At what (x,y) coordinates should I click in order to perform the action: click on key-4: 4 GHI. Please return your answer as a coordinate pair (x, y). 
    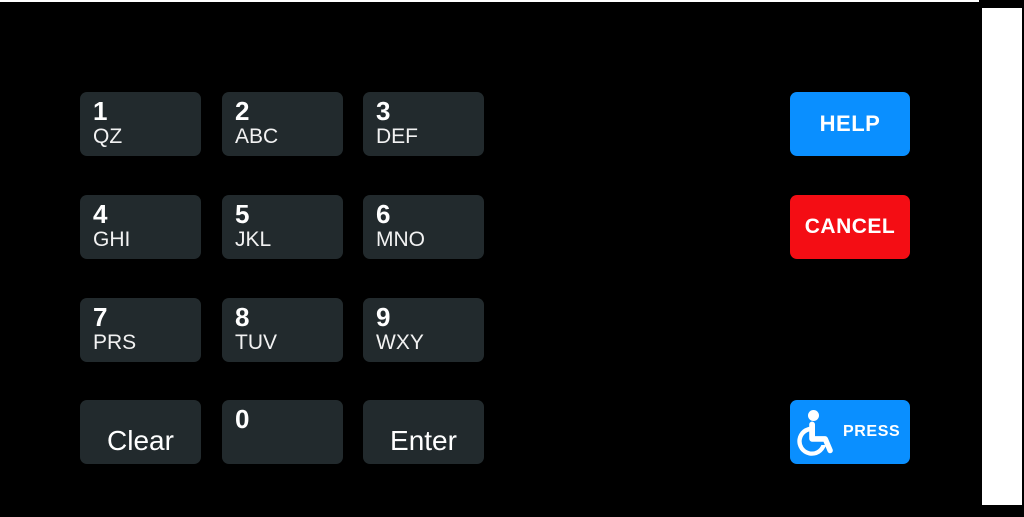
    Looking at the image, I should click on (140, 227).